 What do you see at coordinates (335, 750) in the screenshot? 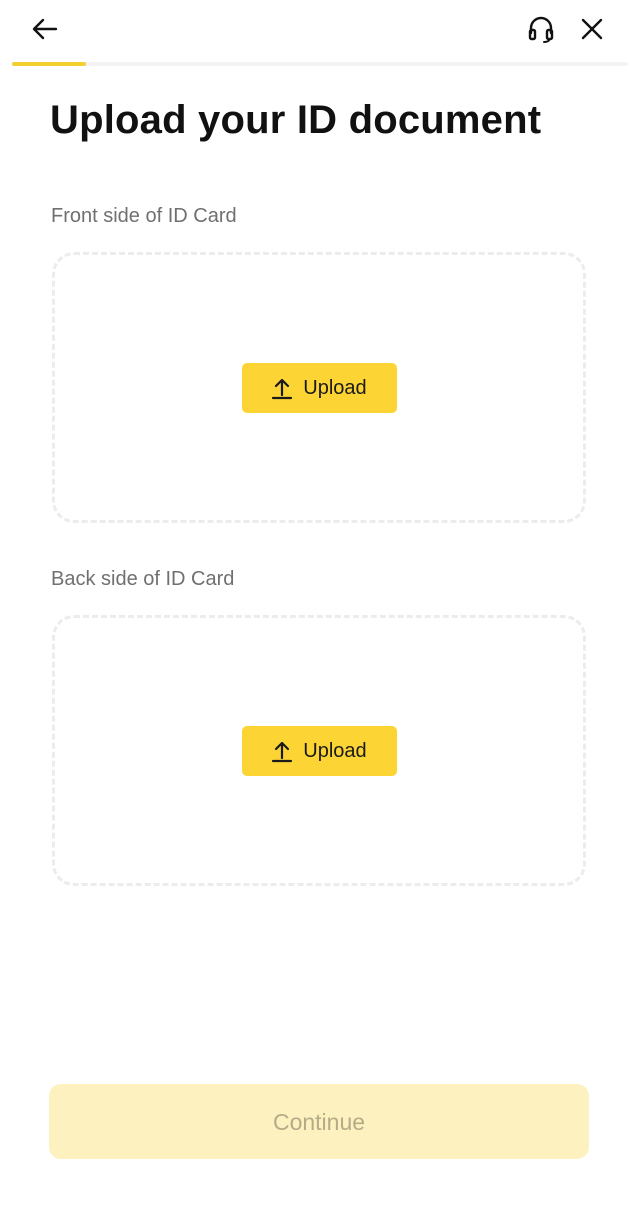
I see `back-upload-label: Upload` at bounding box center [335, 750].